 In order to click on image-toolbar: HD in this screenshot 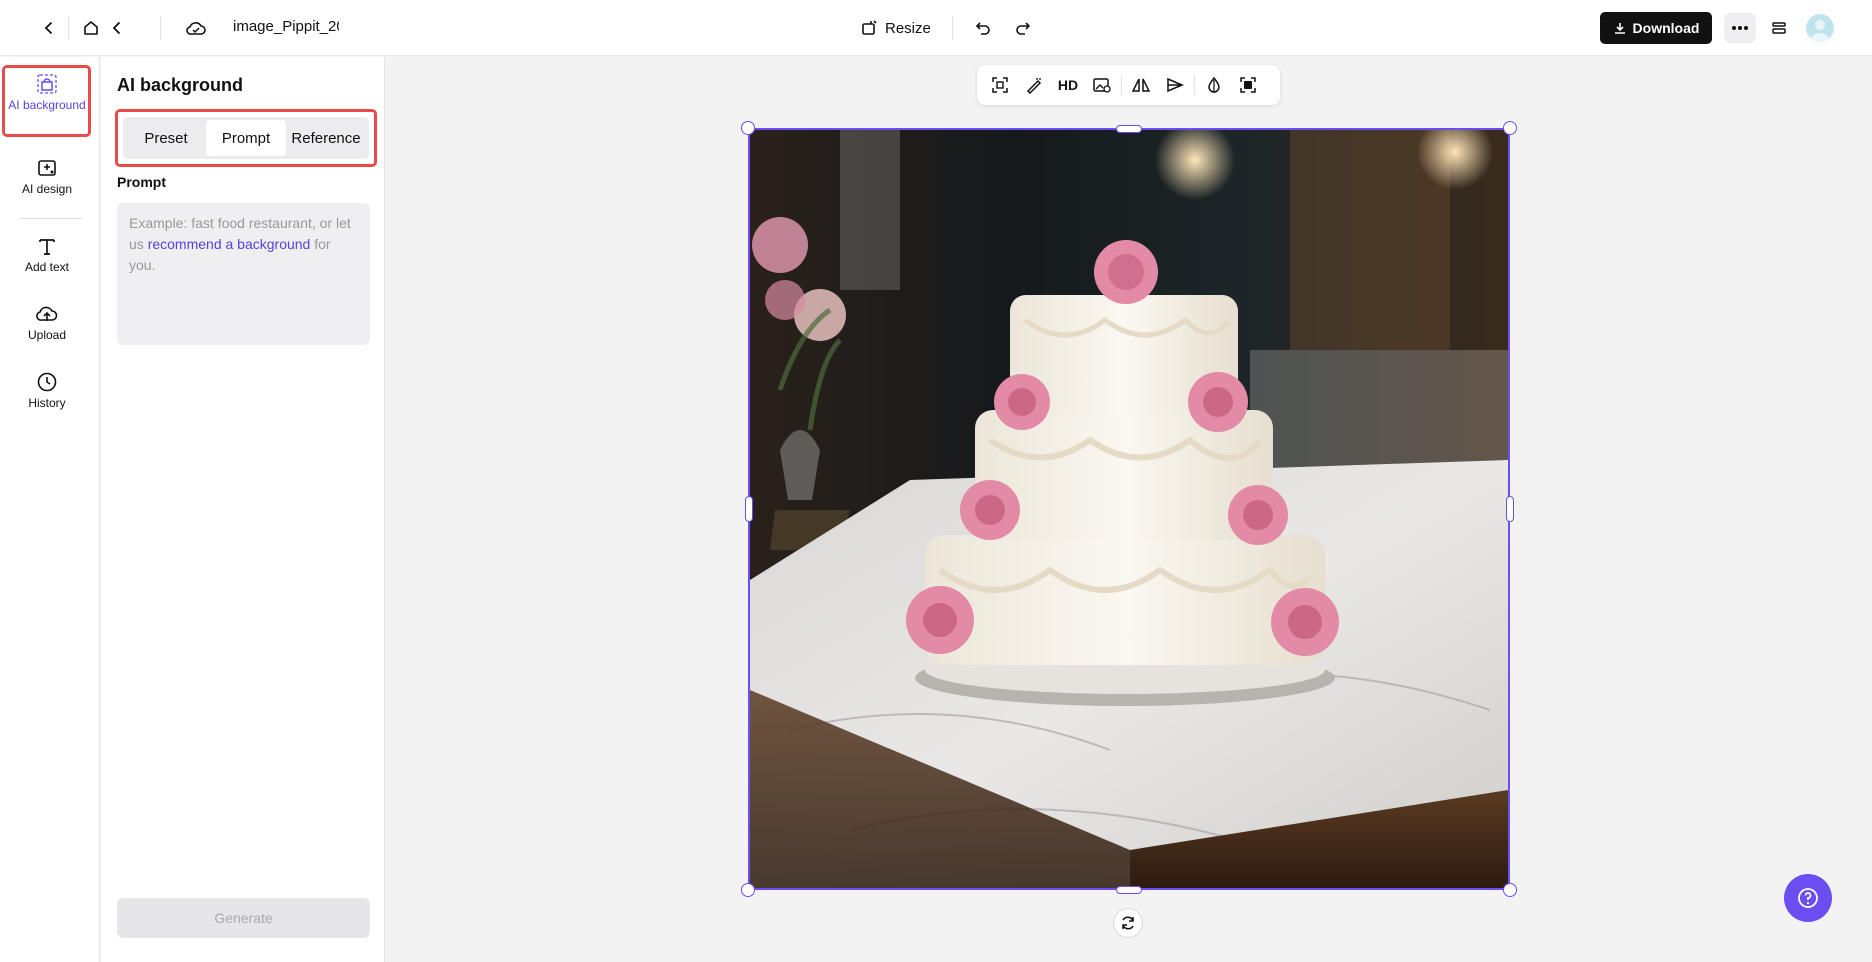, I will do `click(1128, 85)`.